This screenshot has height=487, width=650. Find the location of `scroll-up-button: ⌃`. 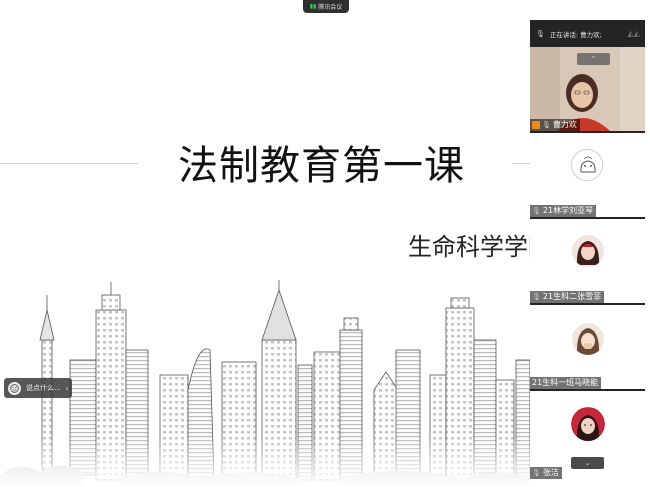

scroll-up-button: ⌃ is located at coordinates (593, 59).